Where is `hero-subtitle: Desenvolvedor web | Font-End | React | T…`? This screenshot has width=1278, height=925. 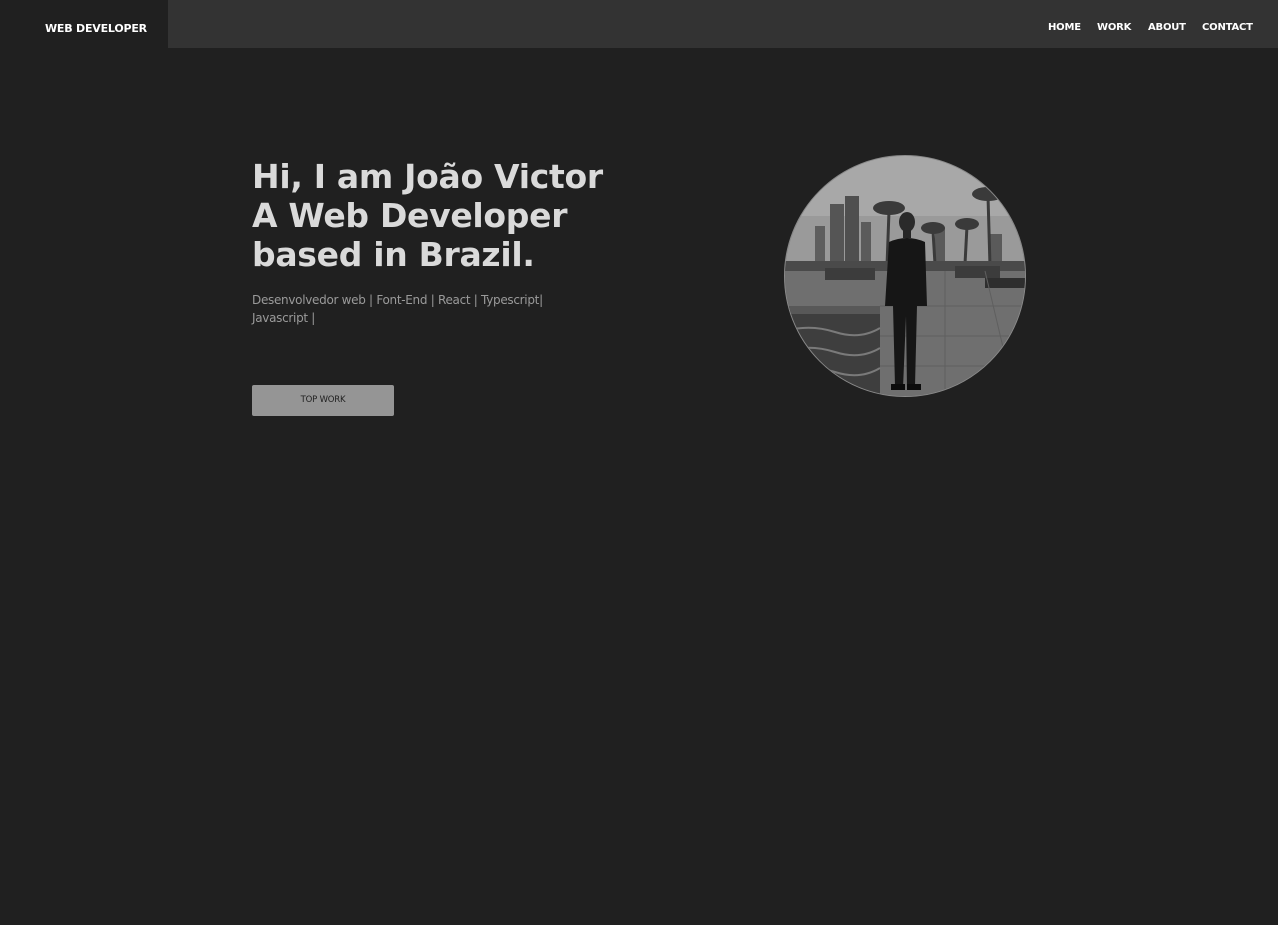 hero-subtitle: Desenvolvedor web | Font-End | React | T… is located at coordinates (397, 309).